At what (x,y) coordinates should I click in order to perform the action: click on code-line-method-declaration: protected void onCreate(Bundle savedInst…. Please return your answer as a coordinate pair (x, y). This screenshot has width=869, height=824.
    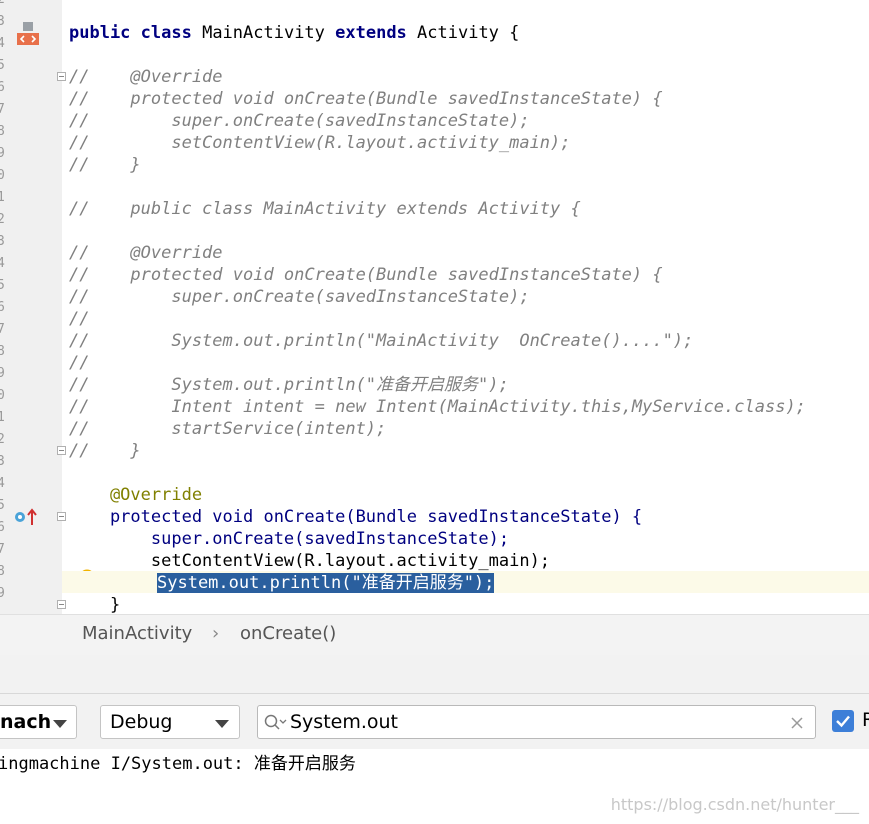
    Looking at the image, I should click on (355, 517).